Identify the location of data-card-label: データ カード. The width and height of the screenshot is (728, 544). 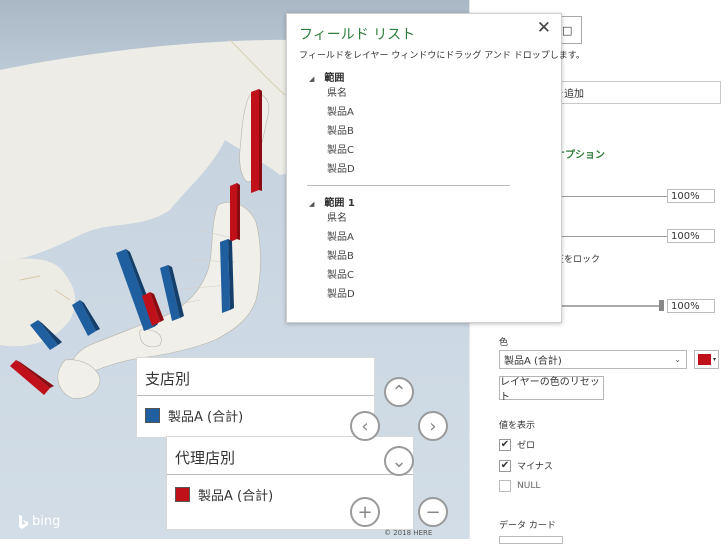
(527, 526).